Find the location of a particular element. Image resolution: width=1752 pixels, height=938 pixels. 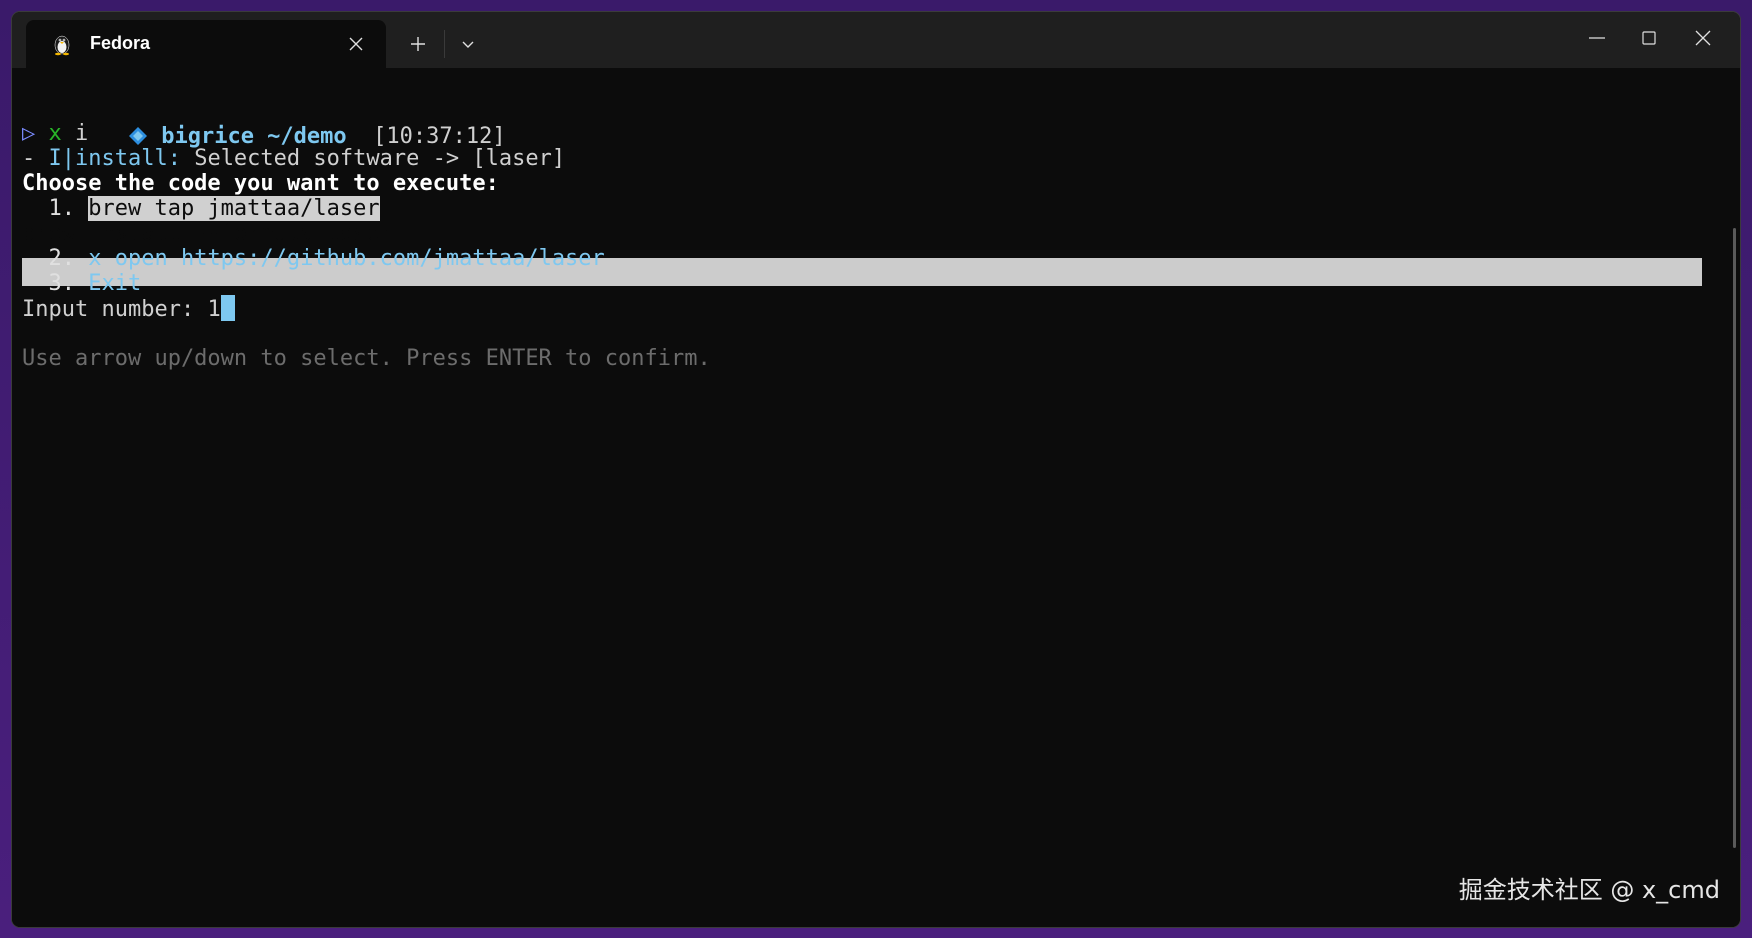

tab-fedora: Fedora is located at coordinates (206, 44).